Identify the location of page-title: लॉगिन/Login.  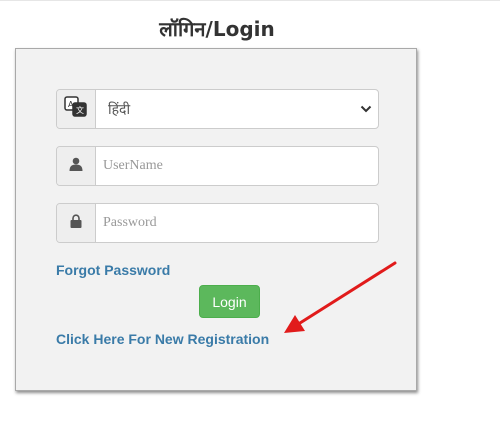
(217, 29).